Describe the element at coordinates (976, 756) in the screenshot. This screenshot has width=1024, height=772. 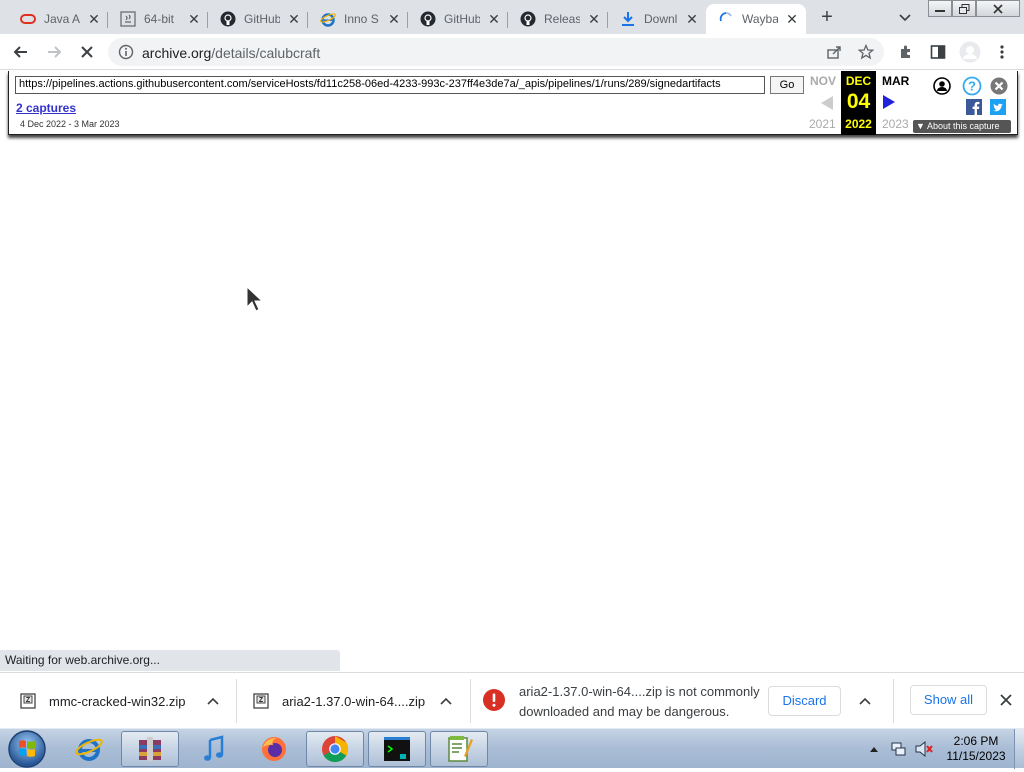
I see `clock-date: 11/15/2023` at that location.